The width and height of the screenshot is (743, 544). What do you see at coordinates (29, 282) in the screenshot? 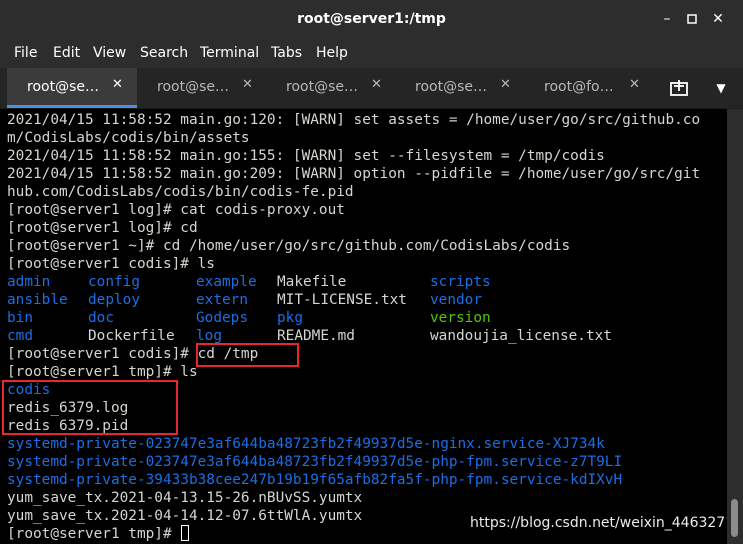
I see `dir-entry: admin` at bounding box center [29, 282].